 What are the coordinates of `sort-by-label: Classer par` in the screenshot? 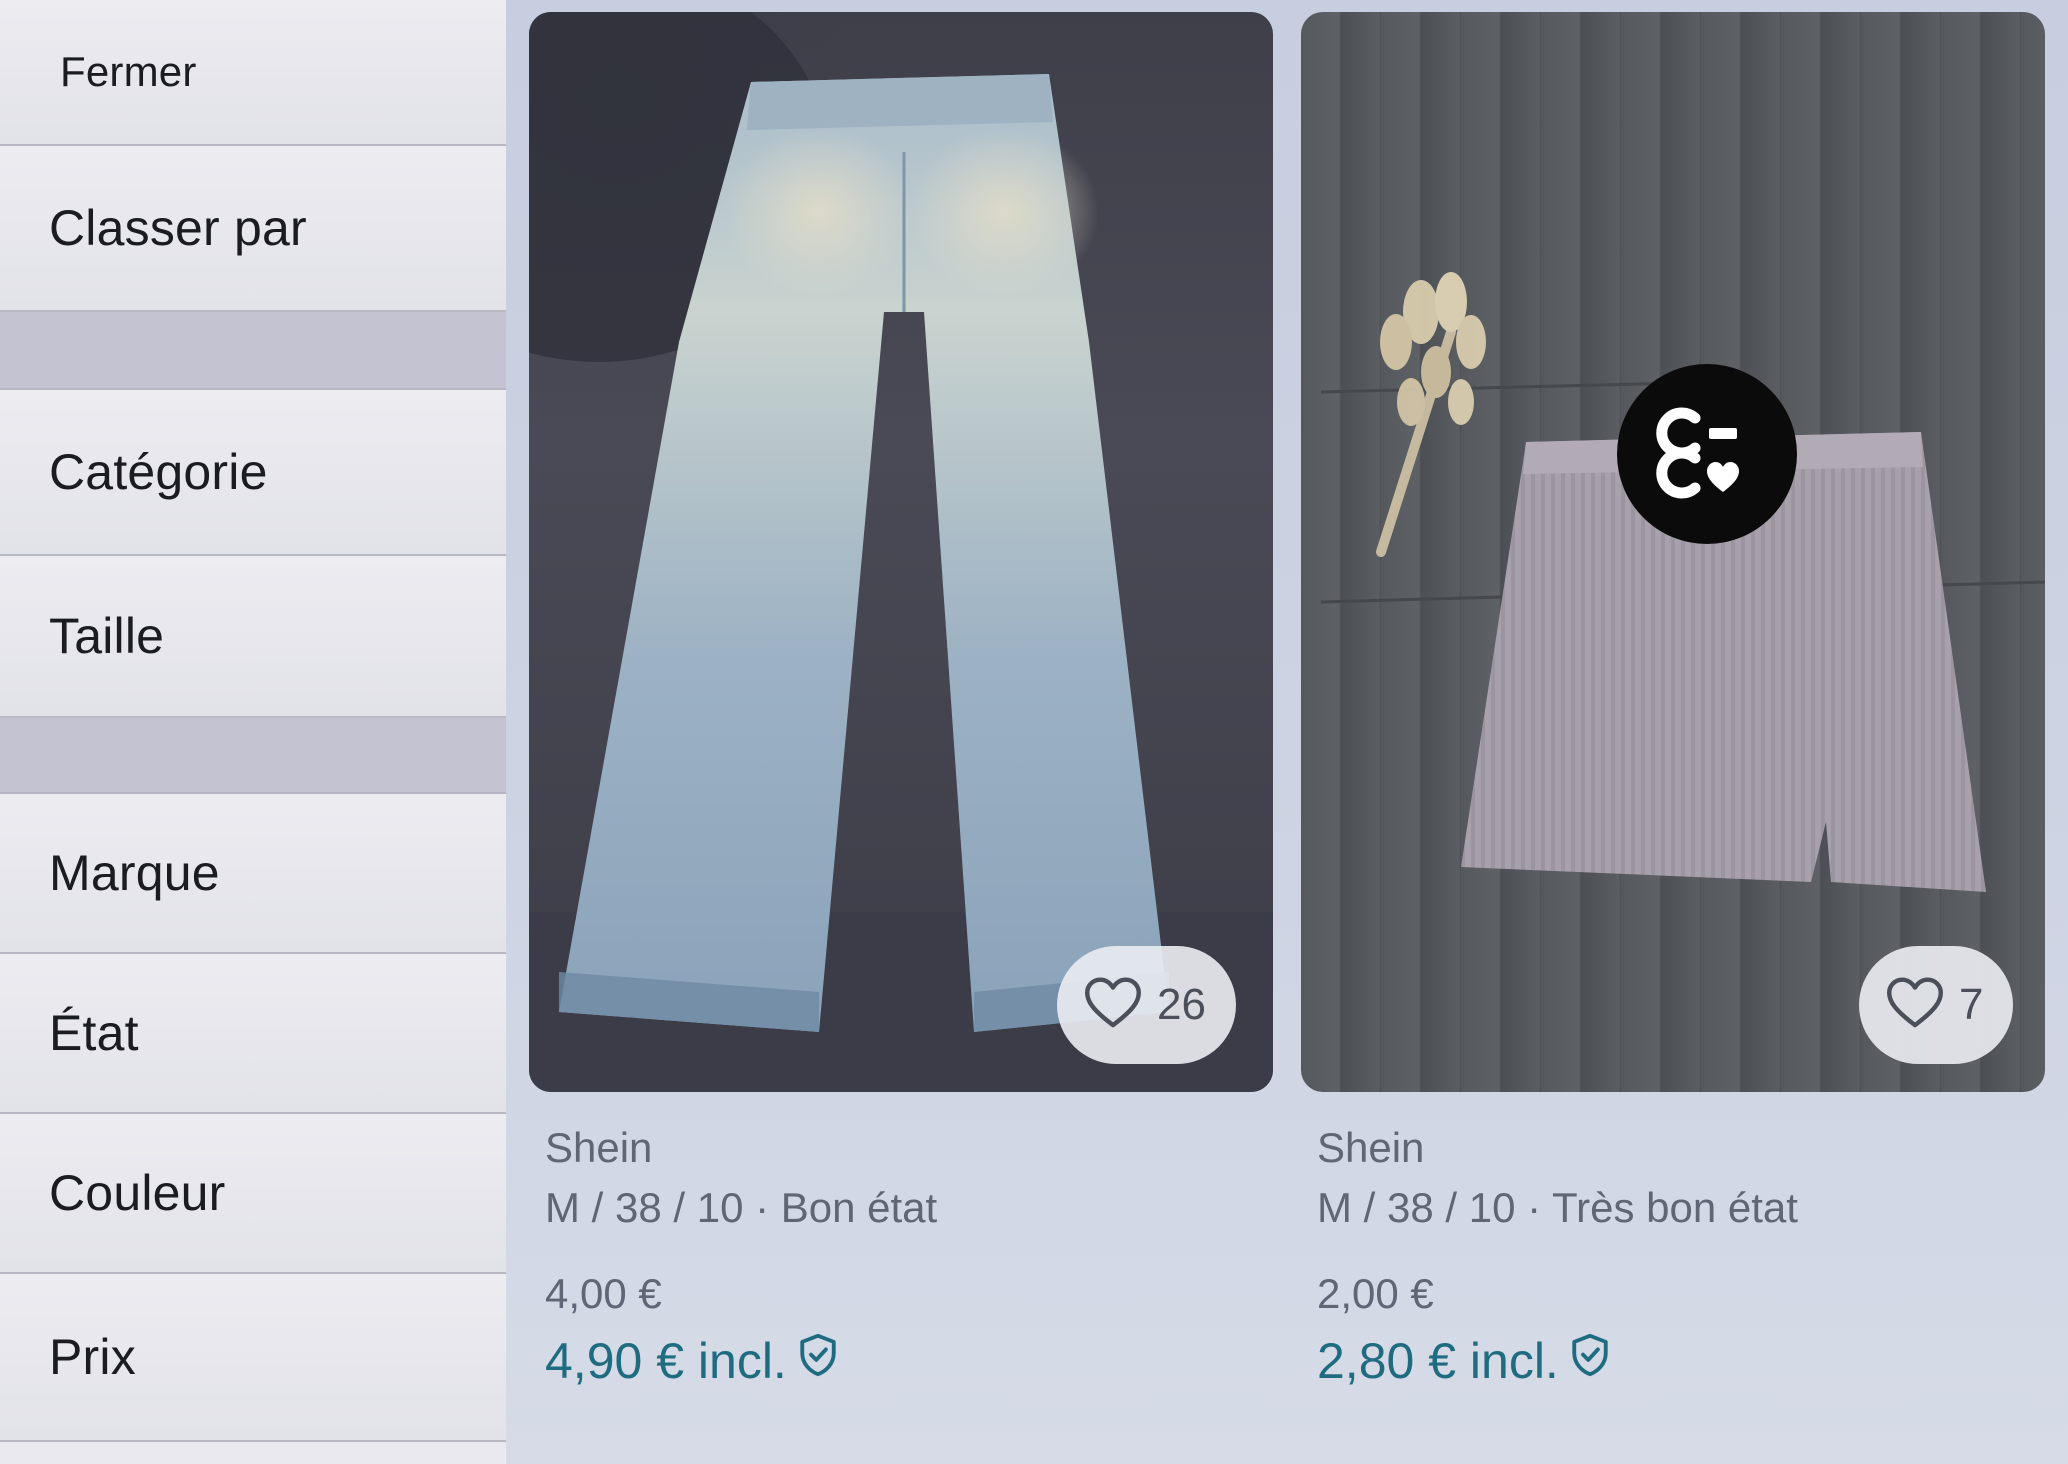 It's located at (178, 228).